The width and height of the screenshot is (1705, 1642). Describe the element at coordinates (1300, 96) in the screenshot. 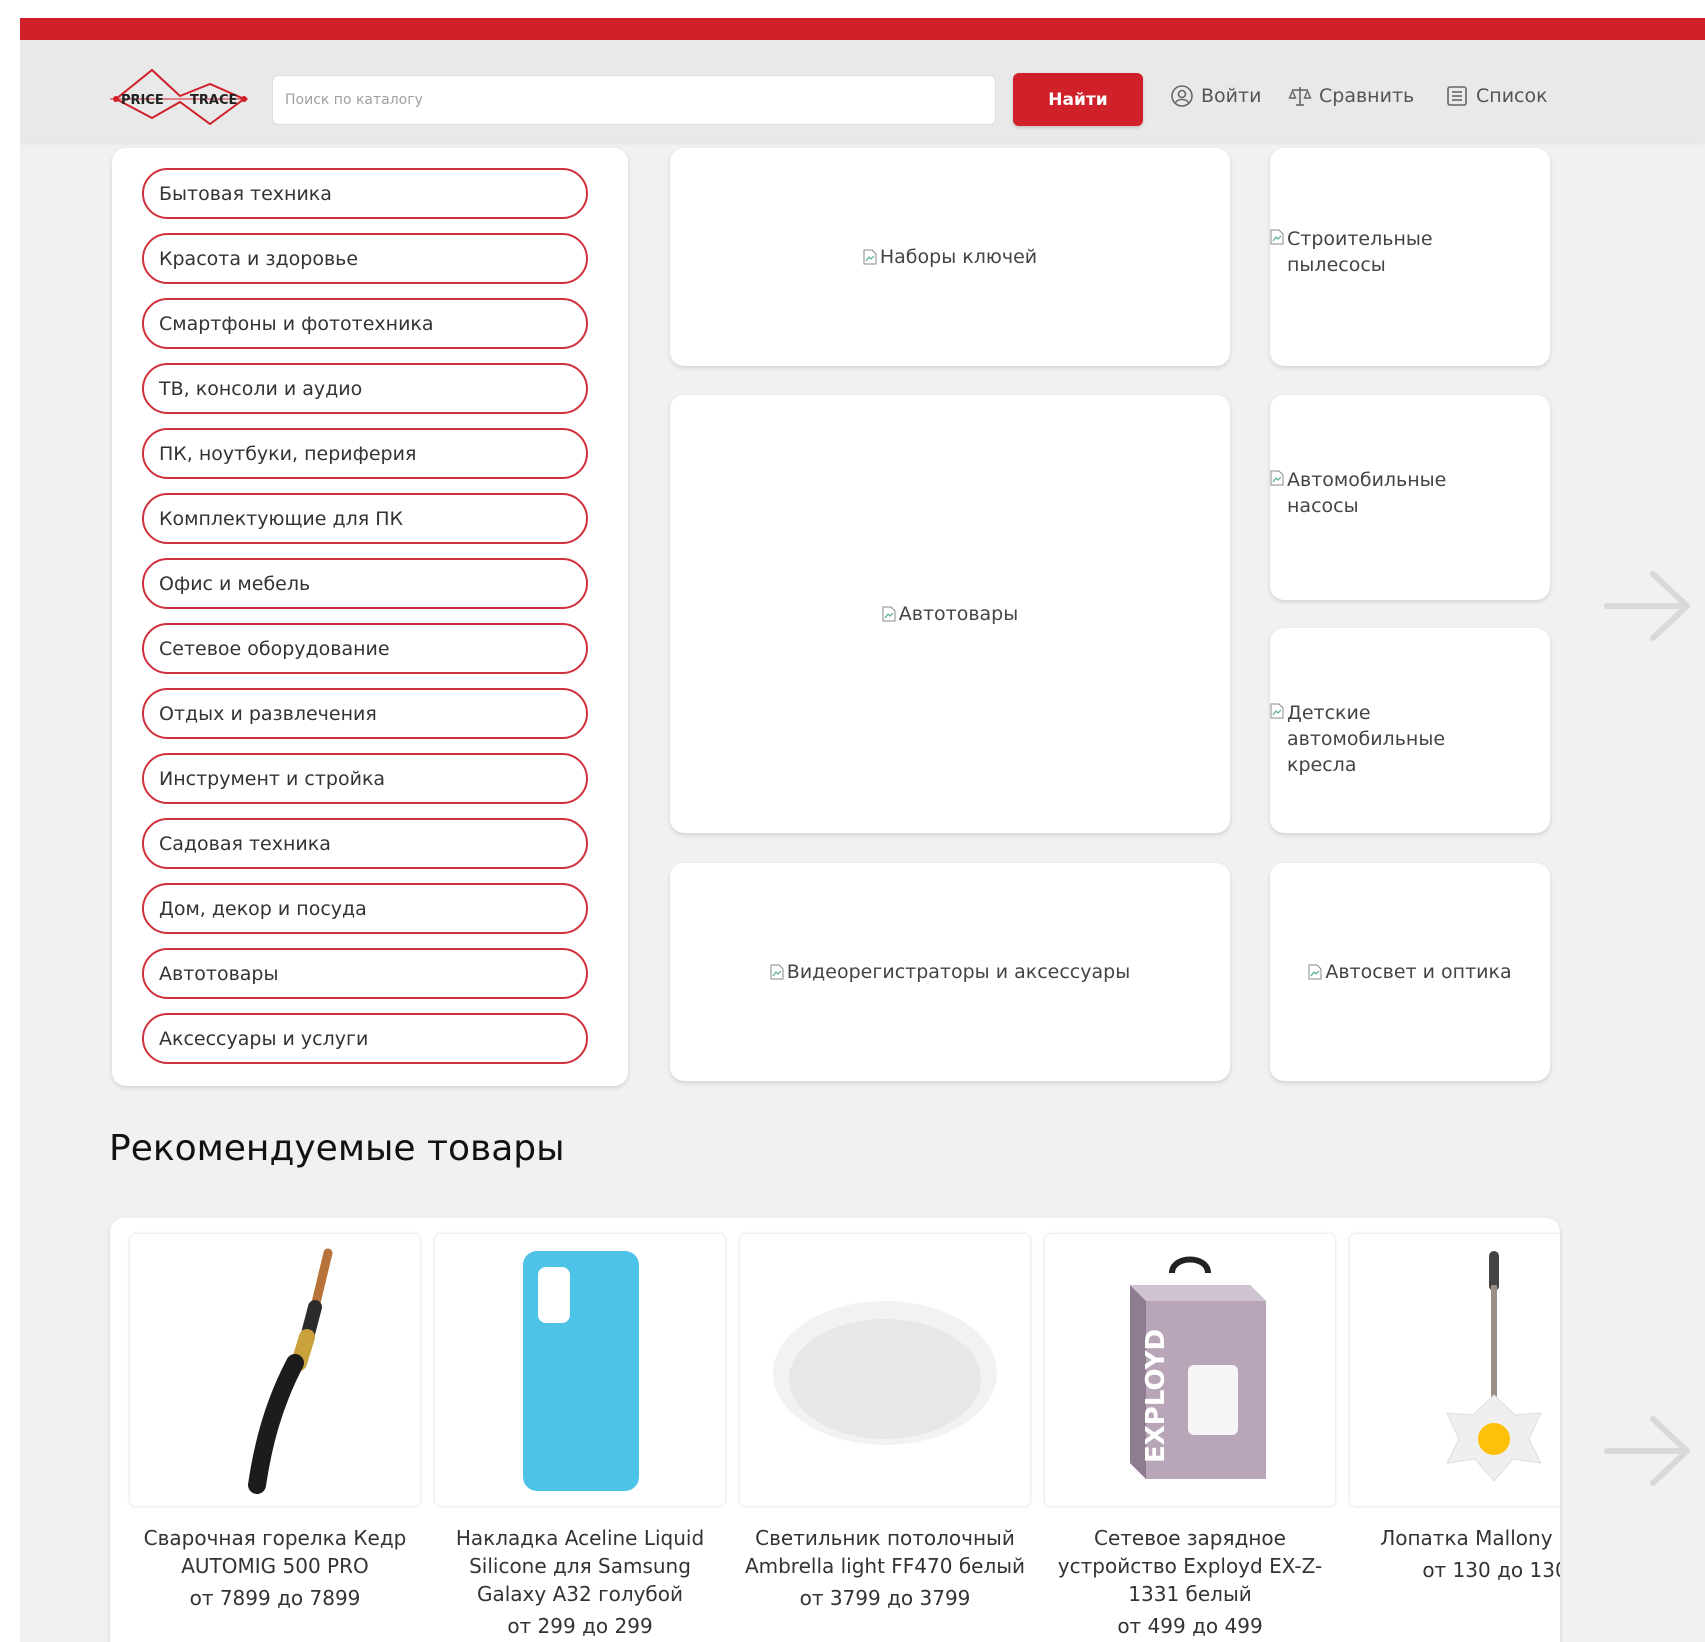

I see `scales-icon` at that location.